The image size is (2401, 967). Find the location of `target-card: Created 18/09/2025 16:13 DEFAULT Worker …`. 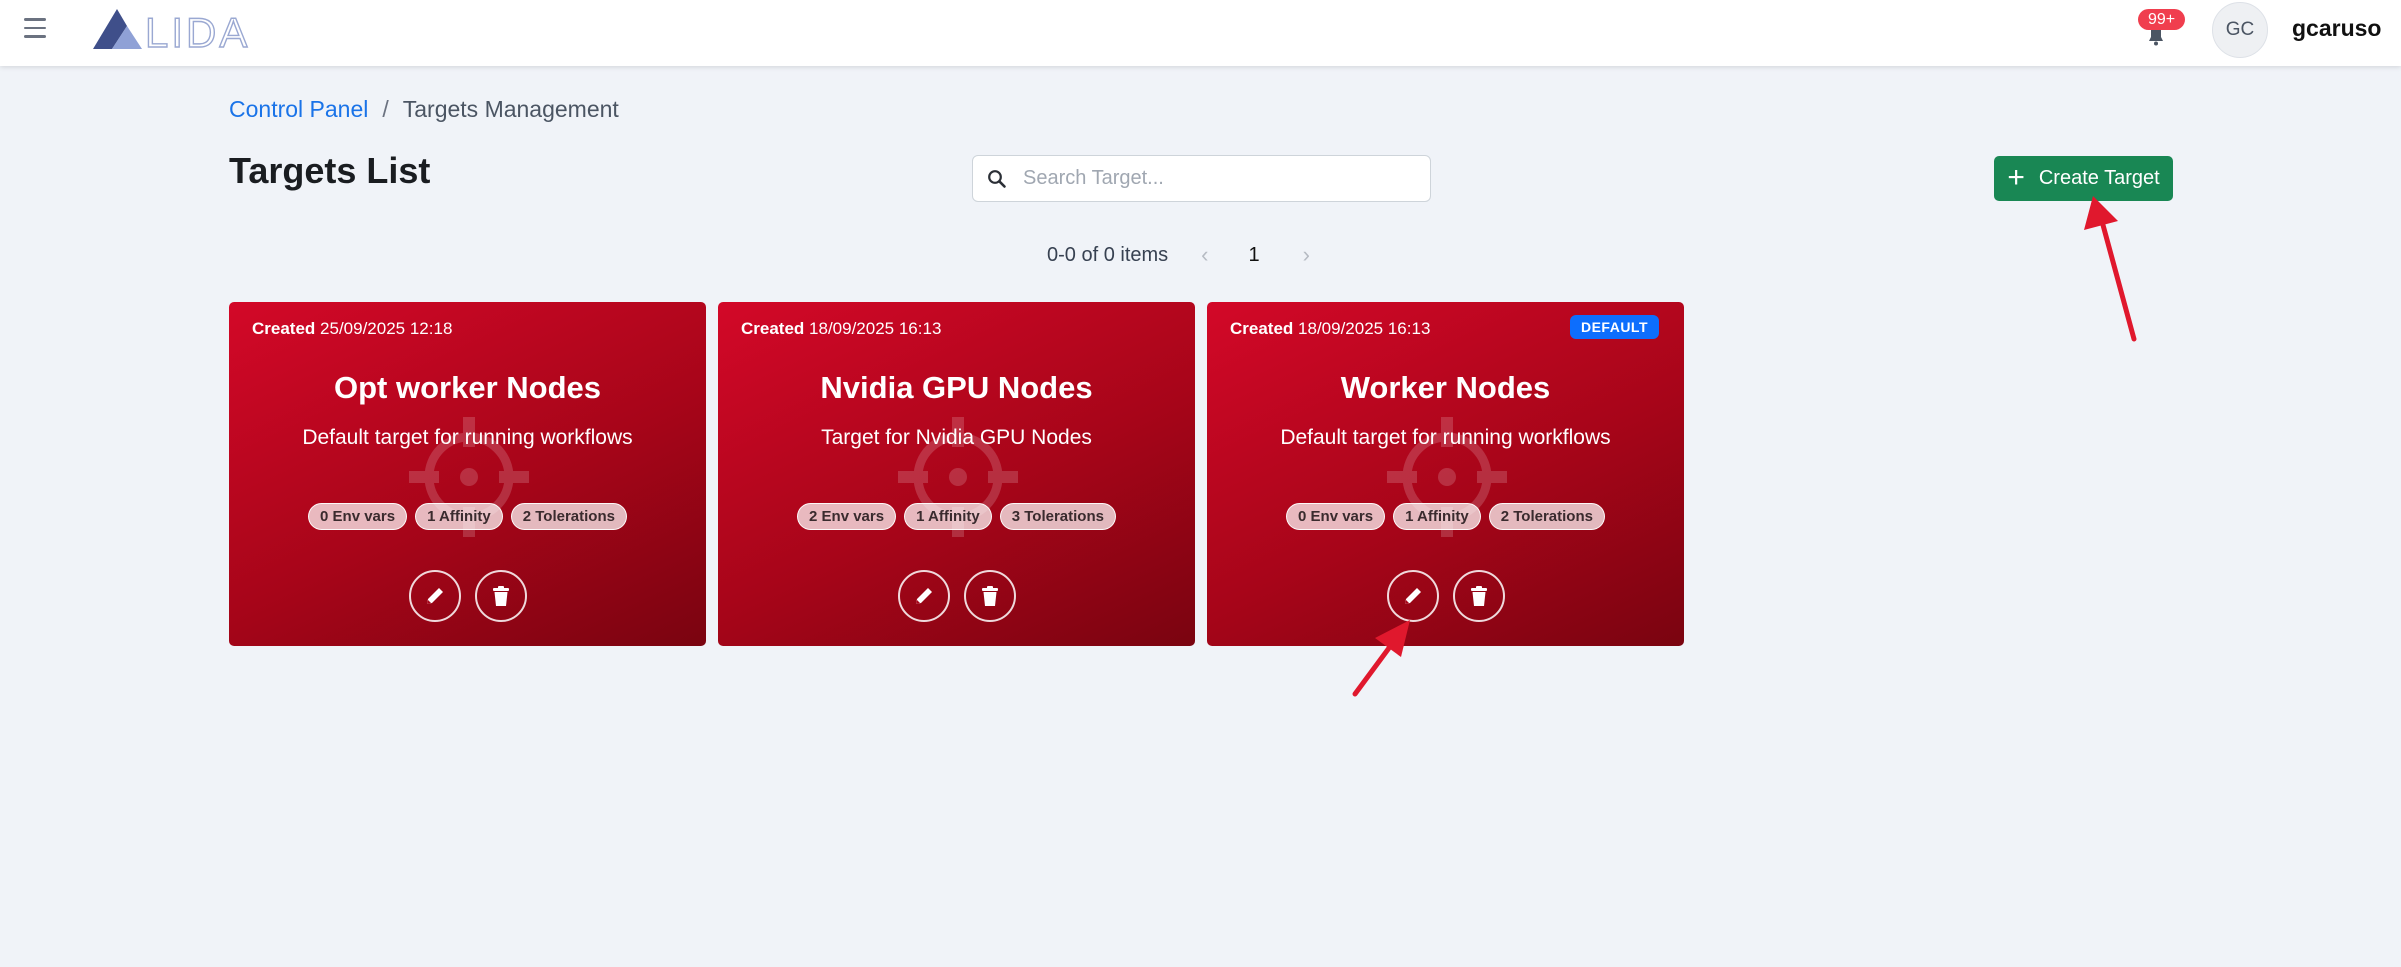

target-card: Created 18/09/2025 16:13 DEFAULT Worker … is located at coordinates (1445, 474).